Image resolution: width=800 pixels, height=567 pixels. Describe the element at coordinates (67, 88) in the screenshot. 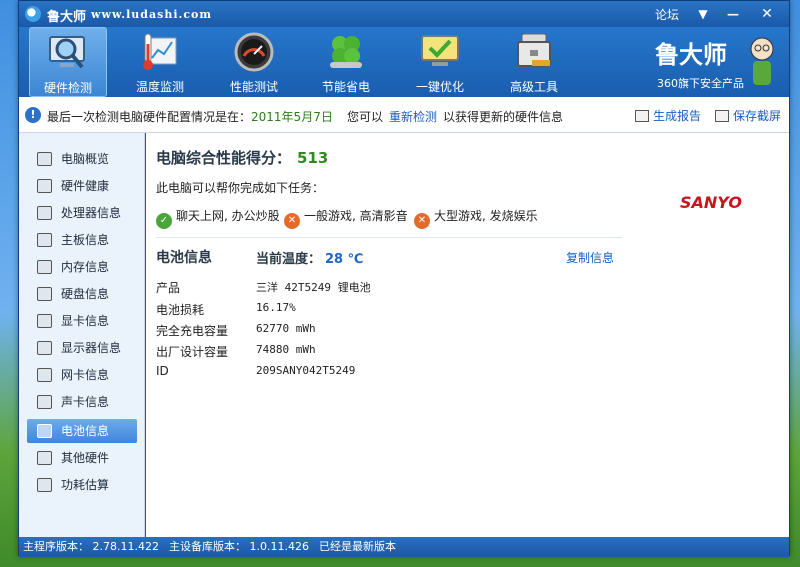

I see `tool-label: 硬件检测` at that location.